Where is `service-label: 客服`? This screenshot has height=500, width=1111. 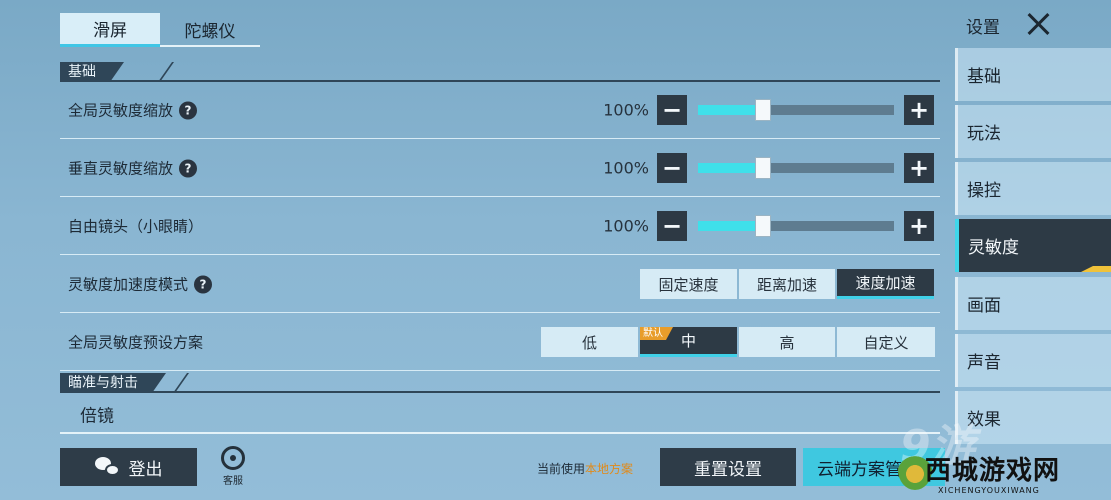
service-label: 客服 is located at coordinates (233, 481).